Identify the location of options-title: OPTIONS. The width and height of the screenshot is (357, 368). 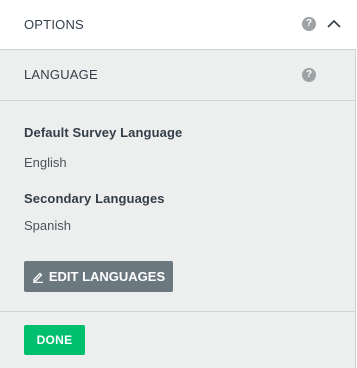
(54, 24).